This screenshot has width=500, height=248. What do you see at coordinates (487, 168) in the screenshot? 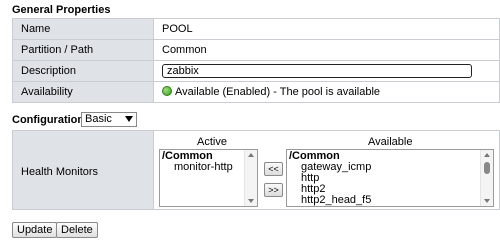
I see `scroll-thumb` at bounding box center [487, 168].